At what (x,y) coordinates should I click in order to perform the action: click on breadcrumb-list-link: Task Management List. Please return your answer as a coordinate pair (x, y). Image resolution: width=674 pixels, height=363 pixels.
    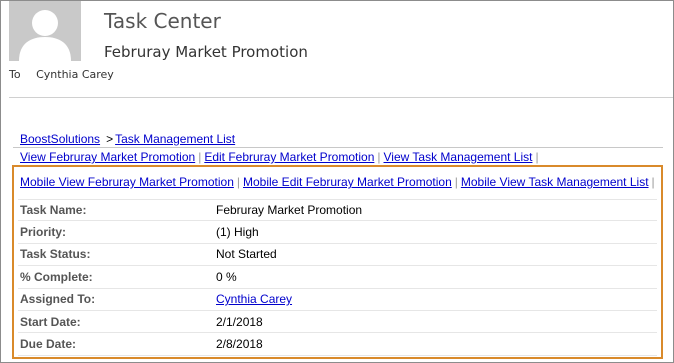
    Looking at the image, I should click on (175, 139).